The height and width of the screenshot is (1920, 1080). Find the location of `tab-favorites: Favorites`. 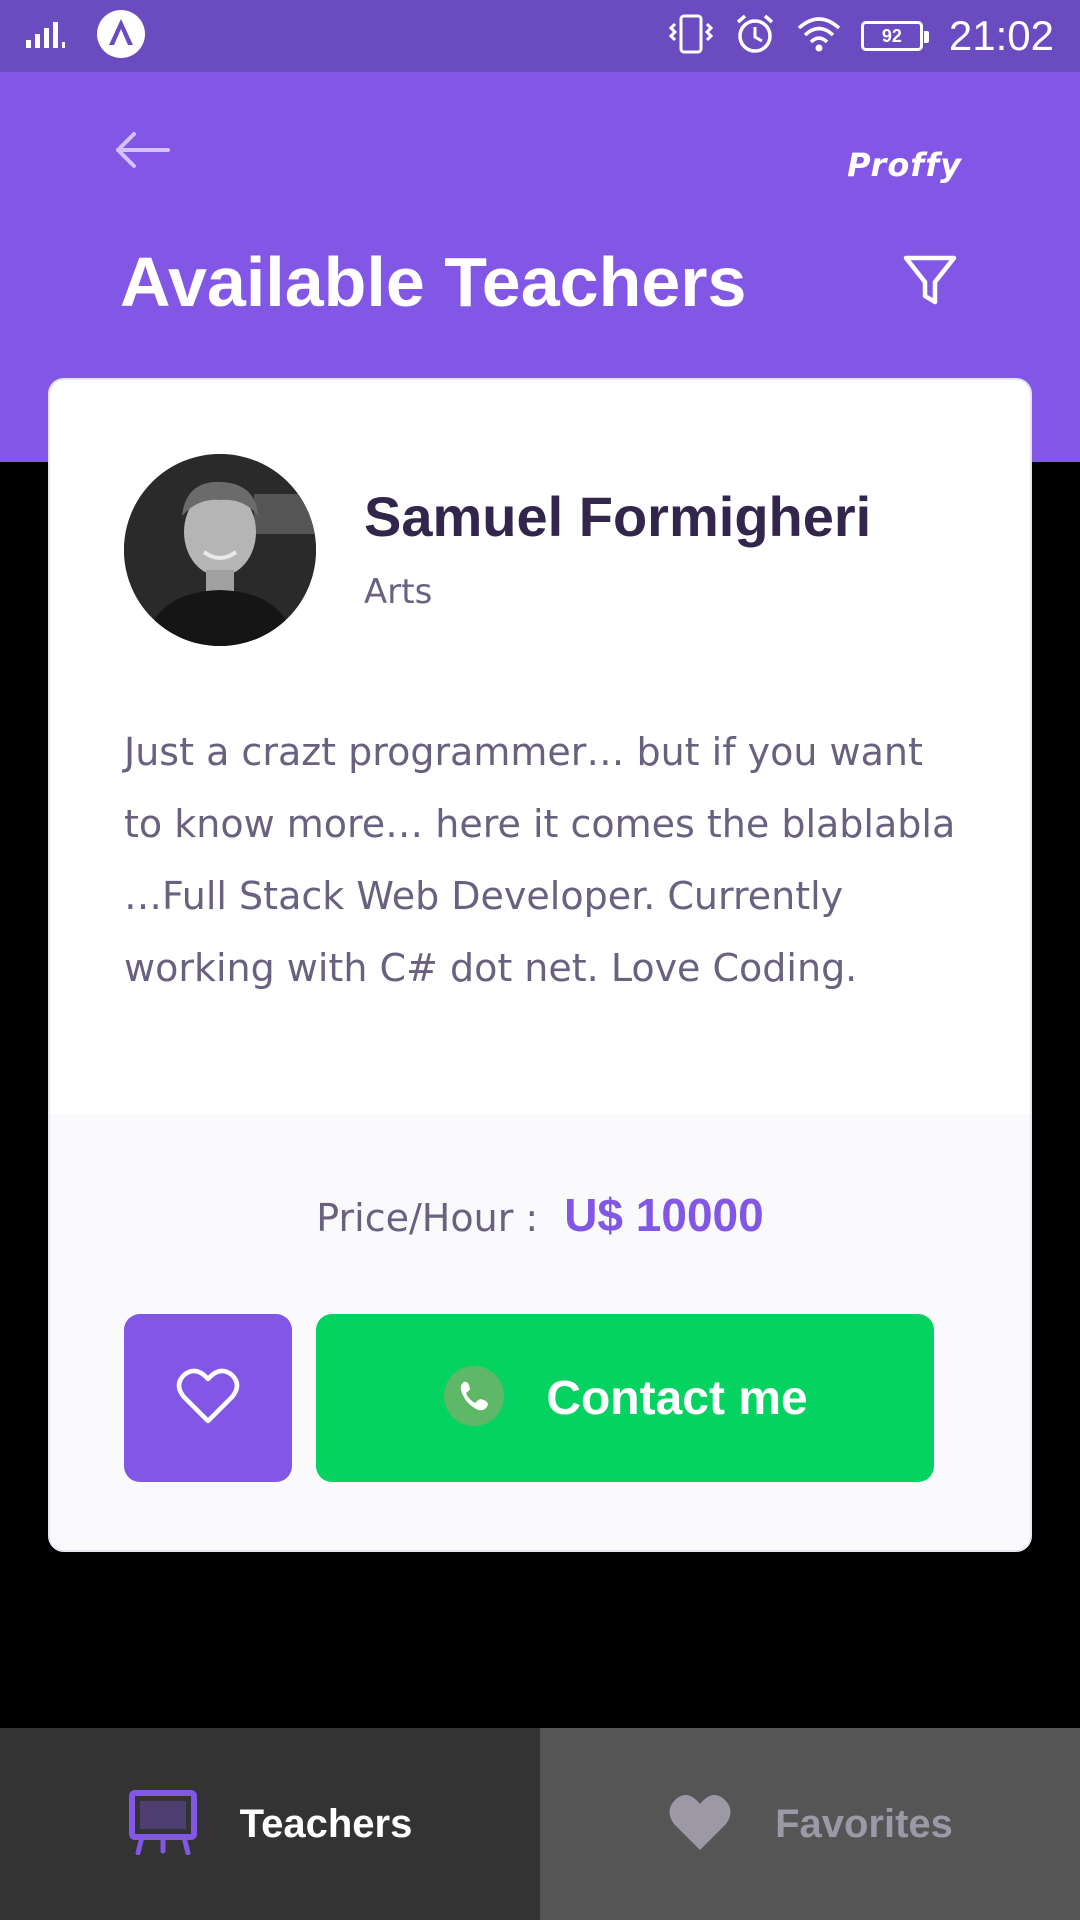

tab-favorites: Favorites is located at coordinates (810, 1824).